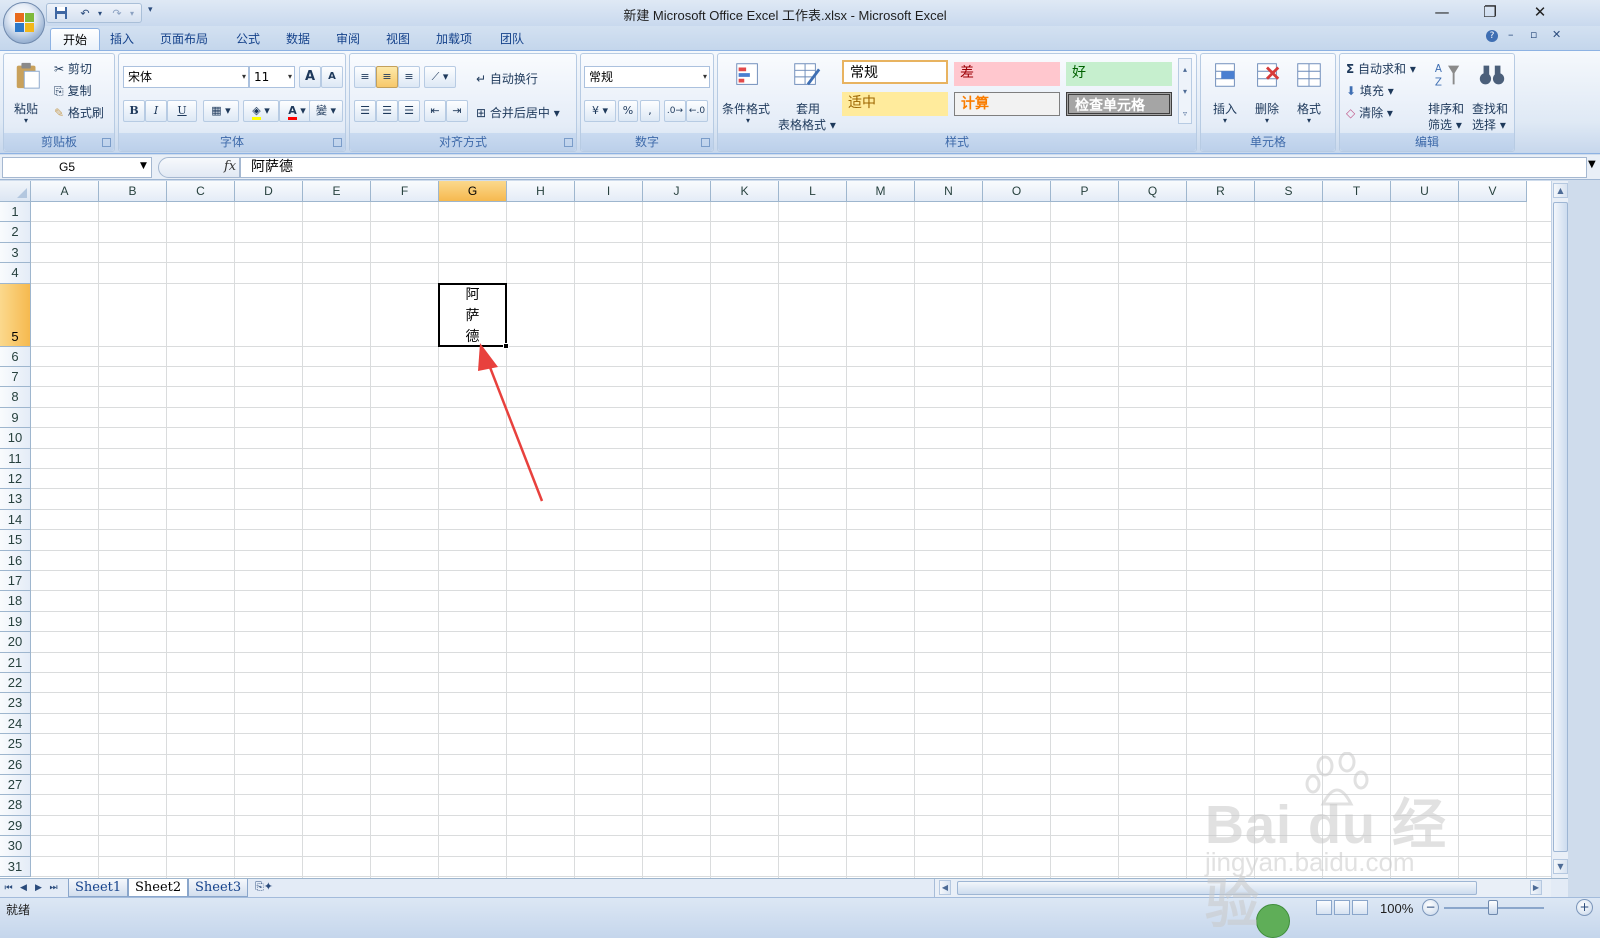 The width and height of the screenshot is (1600, 938). I want to click on vertical-scrollbar: ▲ ▼, so click(1559, 529).